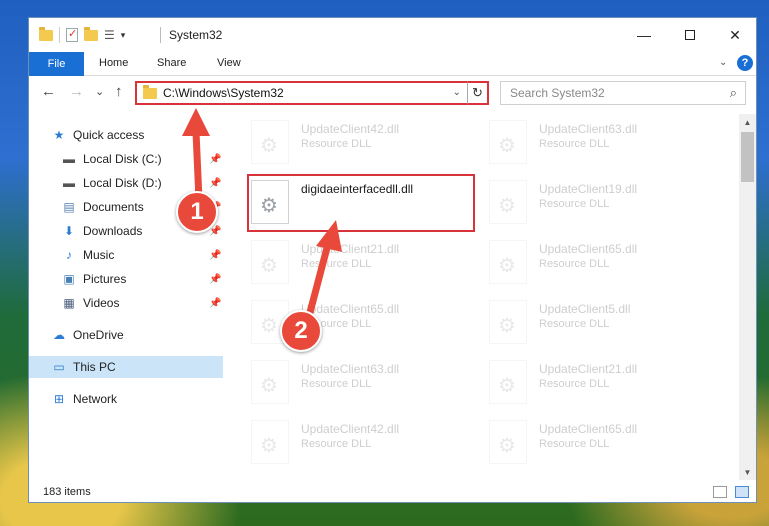  I want to click on vertical-scrollbar: ▲ ▼, so click(747, 297).